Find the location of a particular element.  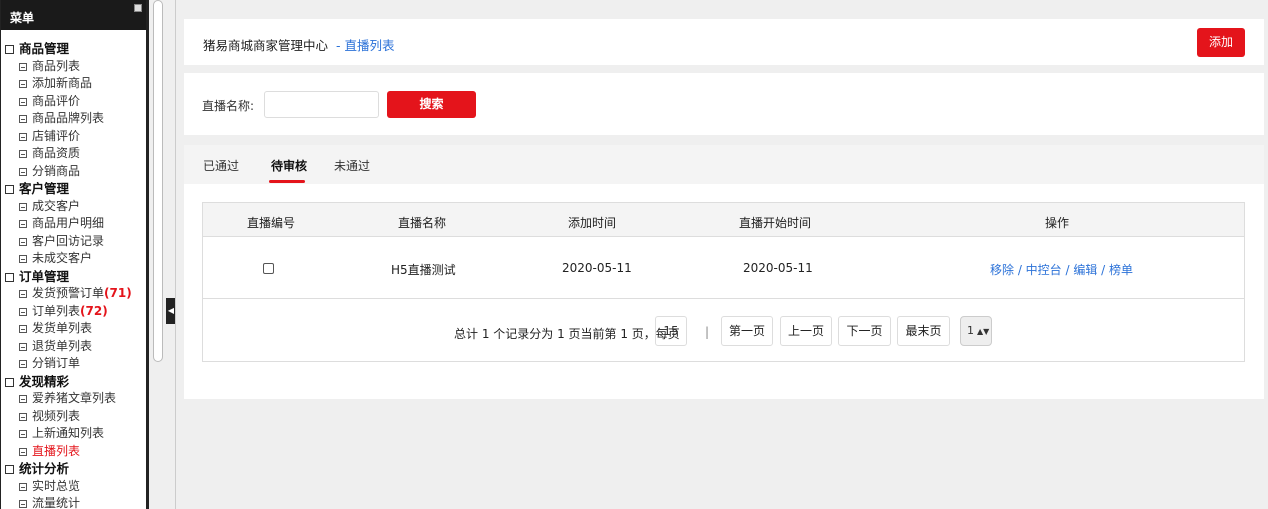

sidebar-item: 成交客户 is located at coordinates (73, 207).